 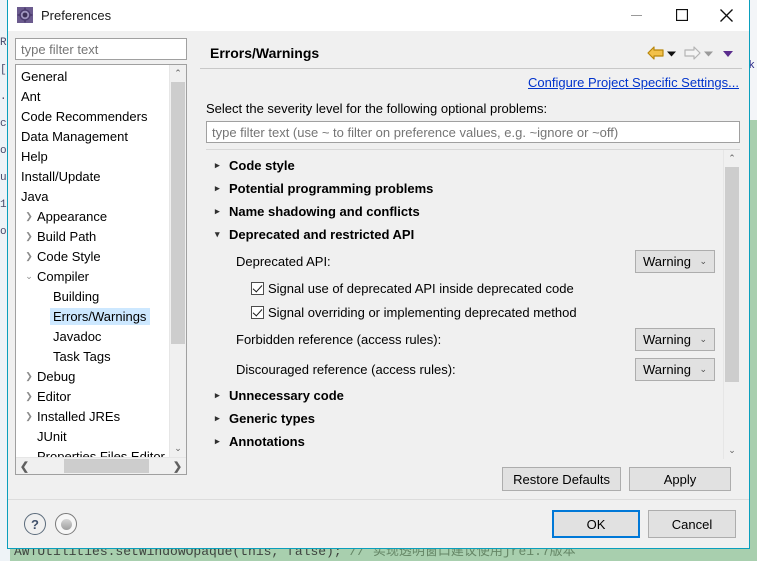 I want to click on caret-down-icon: ▾, so click(x=222, y=234).